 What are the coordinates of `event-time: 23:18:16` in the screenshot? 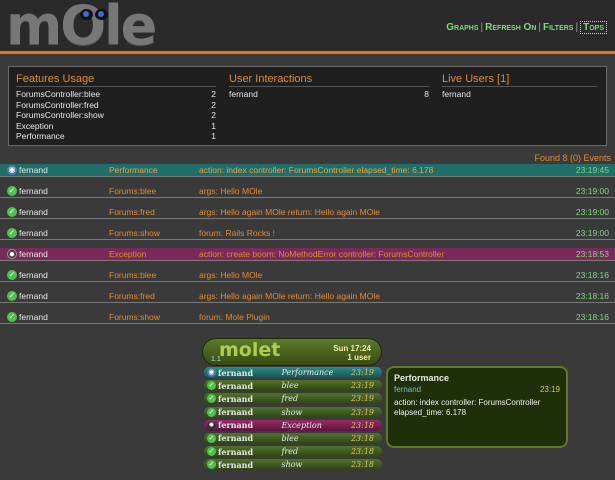 It's located at (592, 275).